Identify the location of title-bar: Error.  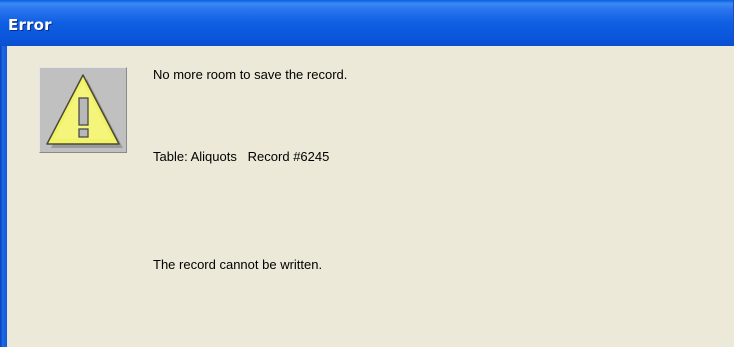
(367, 23).